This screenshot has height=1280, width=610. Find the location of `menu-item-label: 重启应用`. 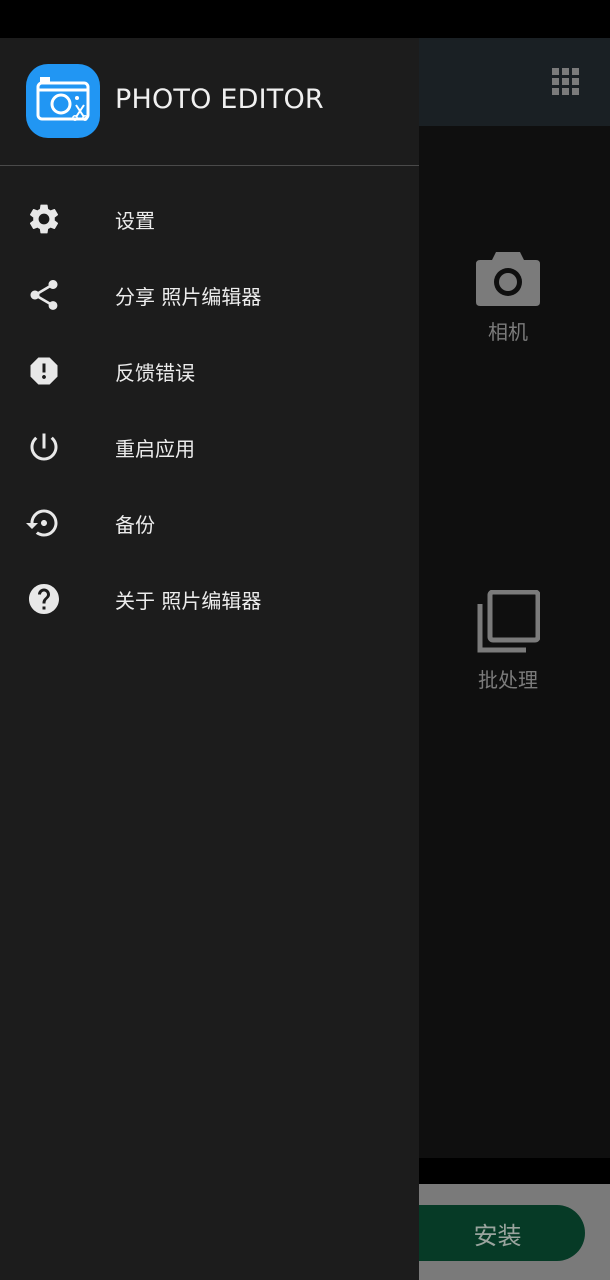

menu-item-label: 重启应用 is located at coordinates (155, 449).